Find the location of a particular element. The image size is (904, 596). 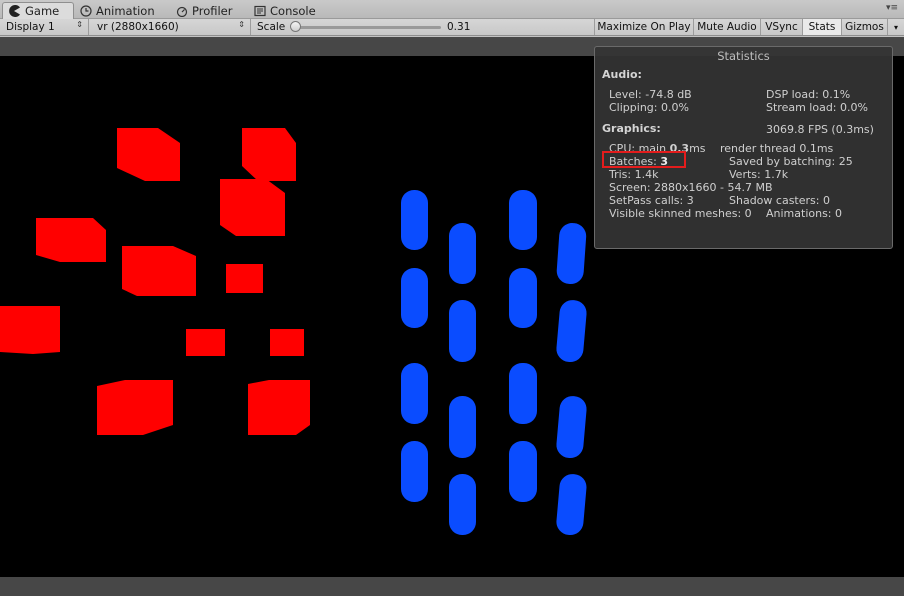

dsp-load: DSP load: 0.1% is located at coordinates (808, 94).